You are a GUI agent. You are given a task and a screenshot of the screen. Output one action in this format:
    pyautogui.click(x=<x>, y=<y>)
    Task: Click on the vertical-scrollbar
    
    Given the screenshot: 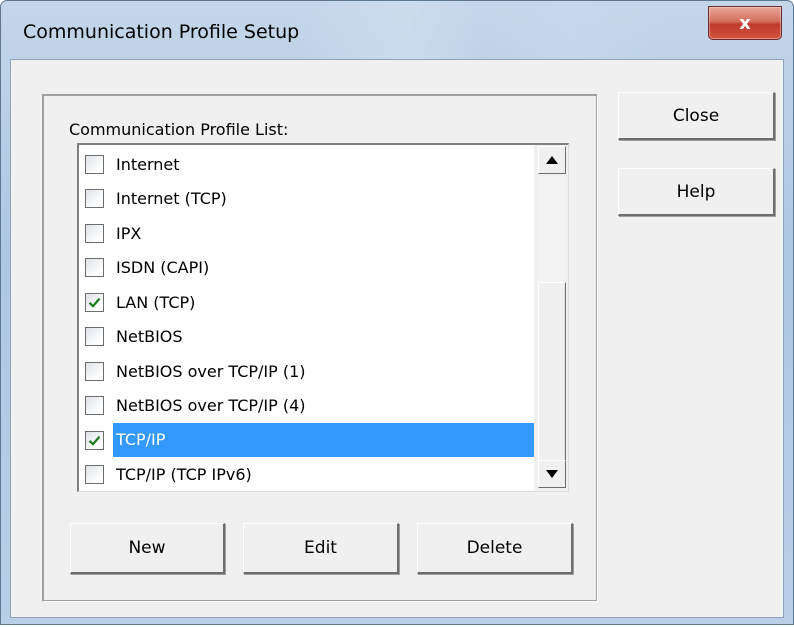 What is the action you would take?
    pyautogui.click(x=551, y=318)
    